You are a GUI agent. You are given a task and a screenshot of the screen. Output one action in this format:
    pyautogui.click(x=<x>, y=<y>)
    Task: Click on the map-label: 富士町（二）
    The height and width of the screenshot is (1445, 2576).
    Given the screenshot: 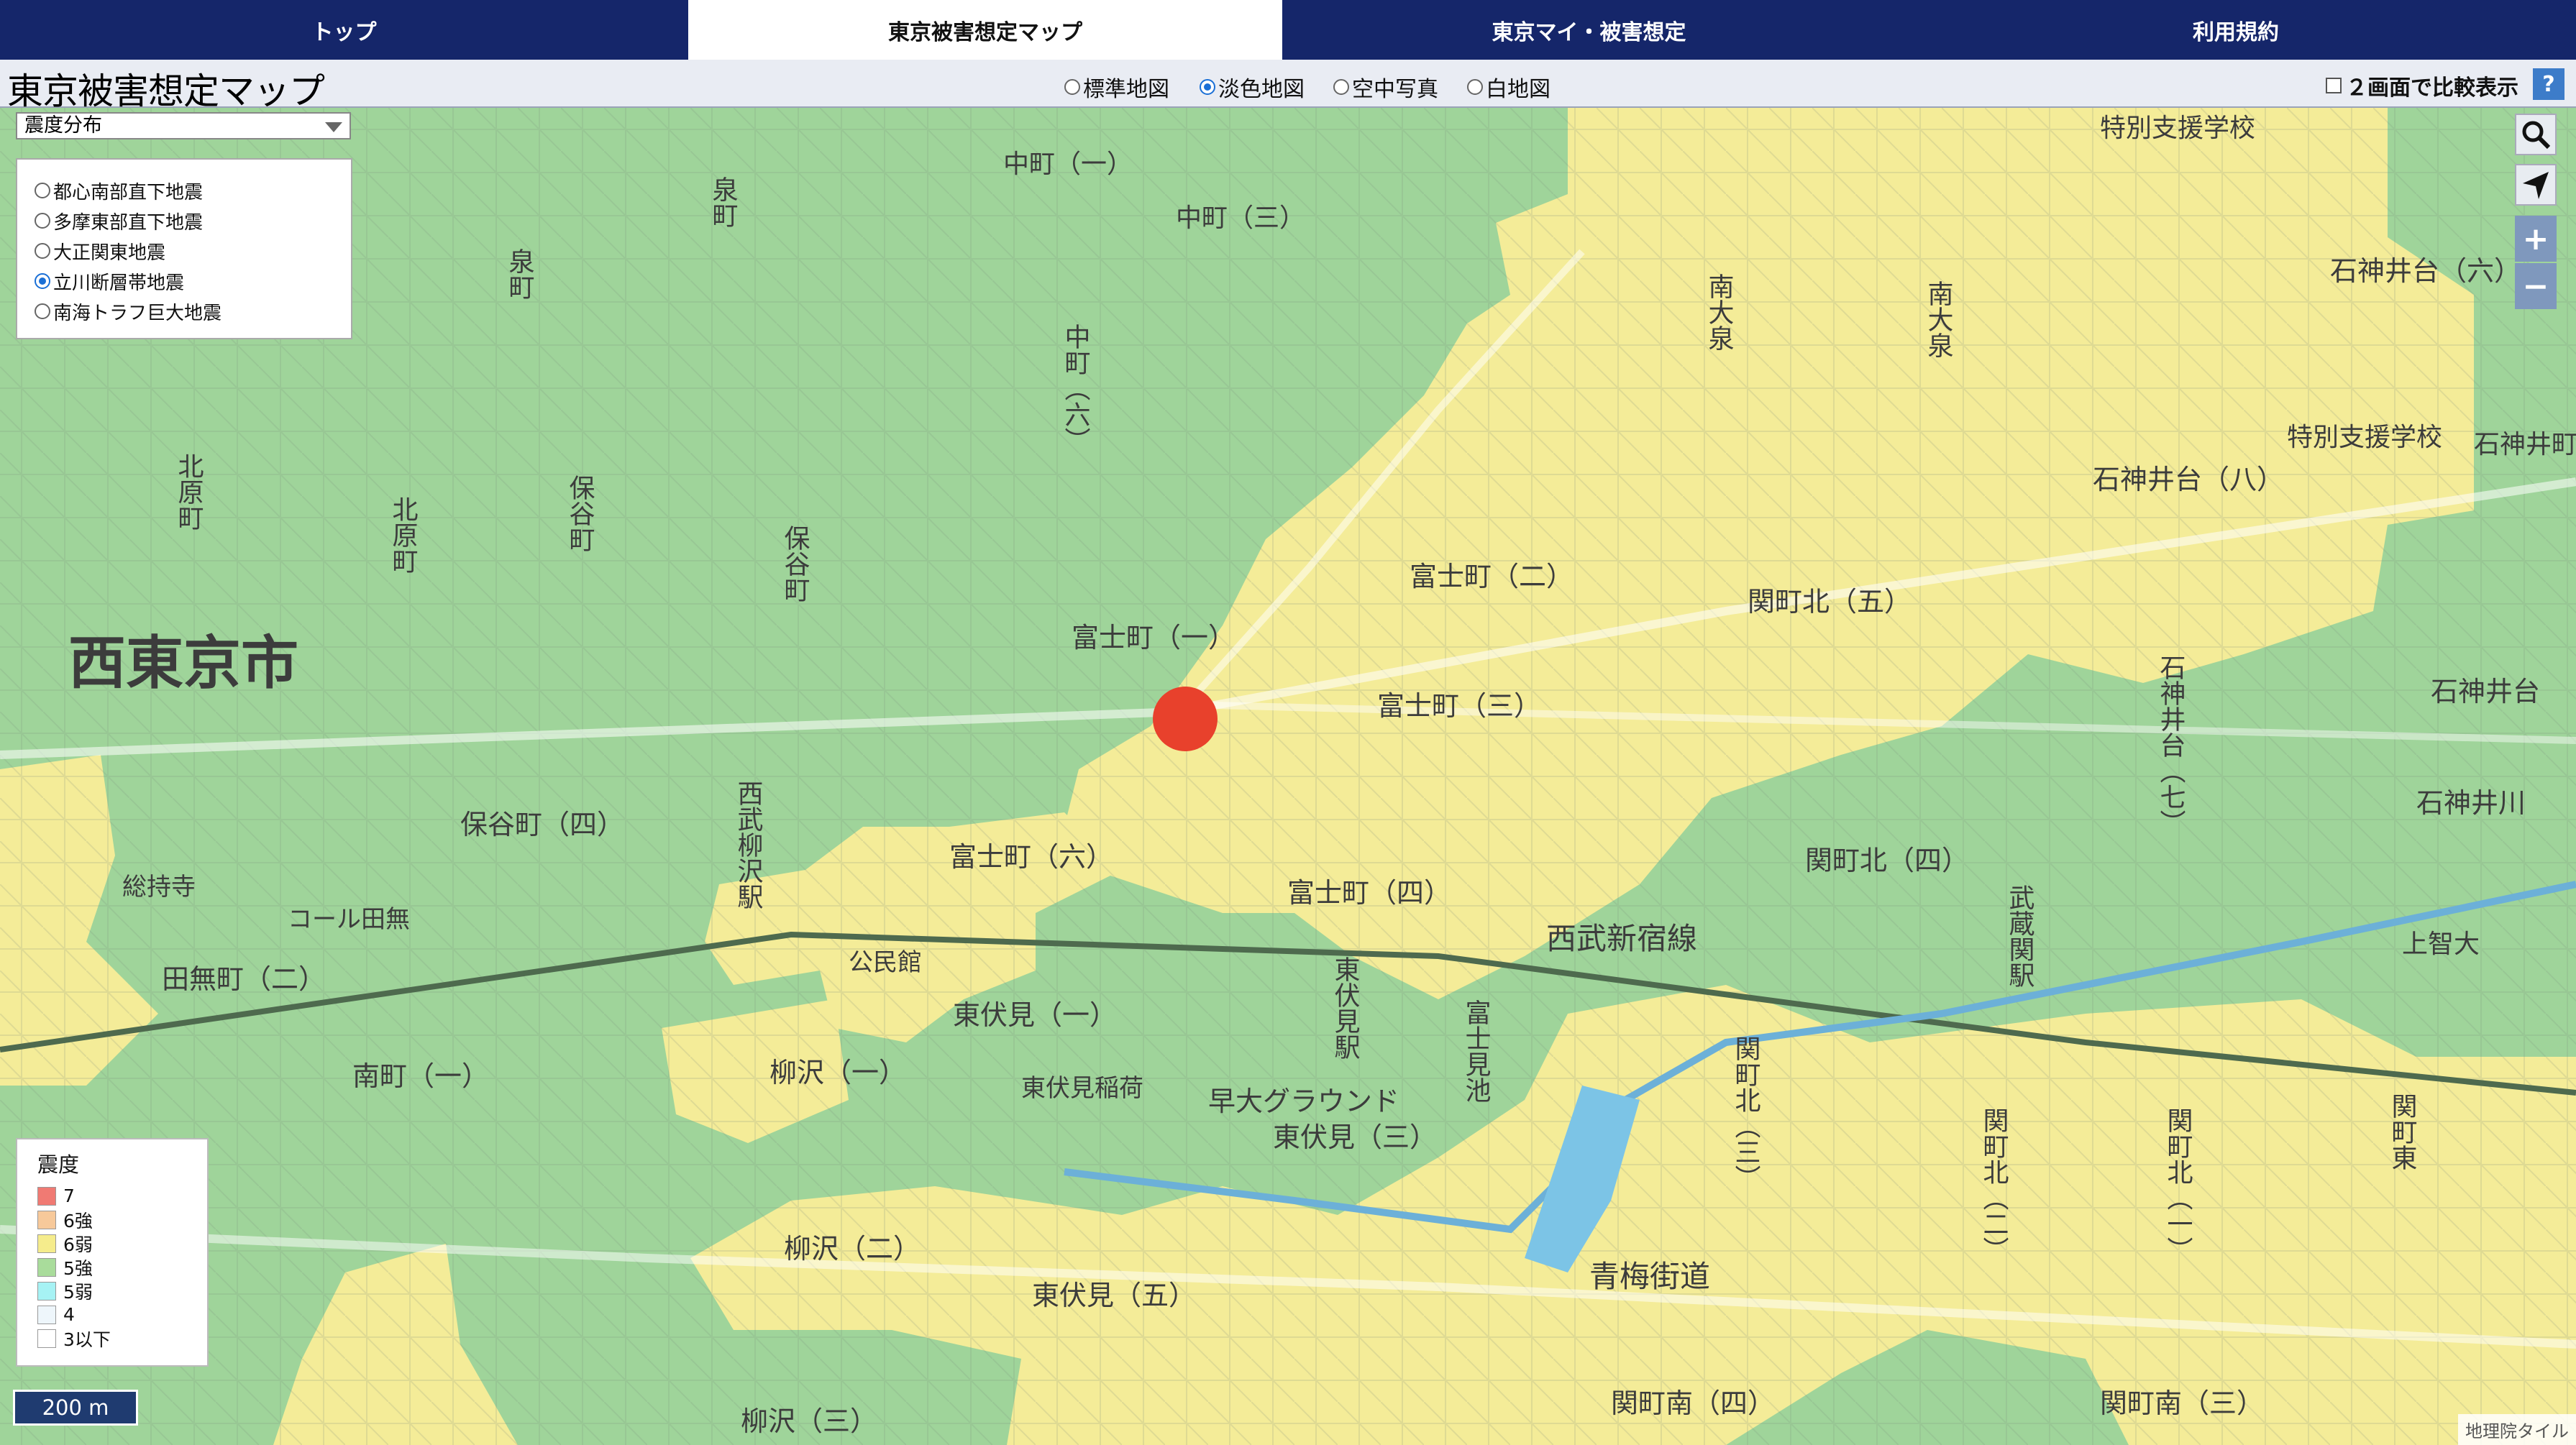 What is the action you would take?
    pyautogui.click(x=1492, y=576)
    